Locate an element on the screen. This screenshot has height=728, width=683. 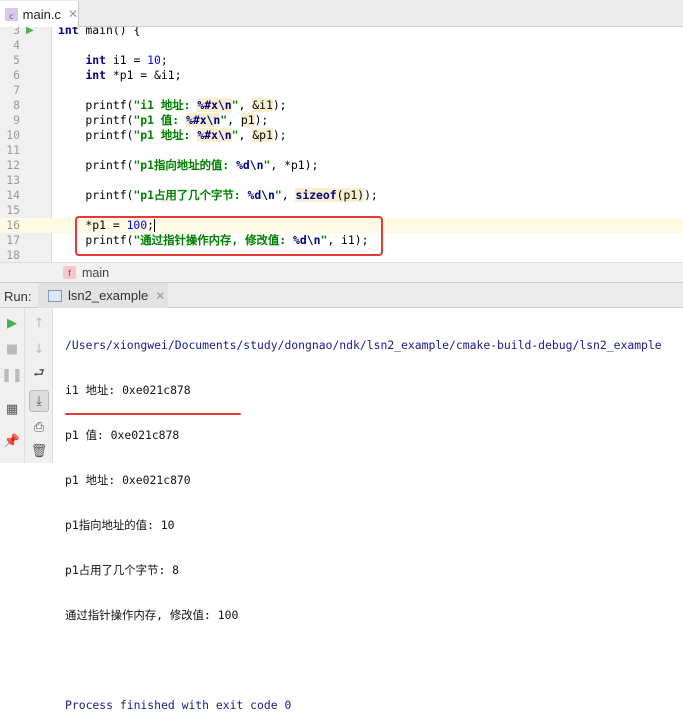
code-token: *p1 = &i1; is located at coordinates (144, 75).